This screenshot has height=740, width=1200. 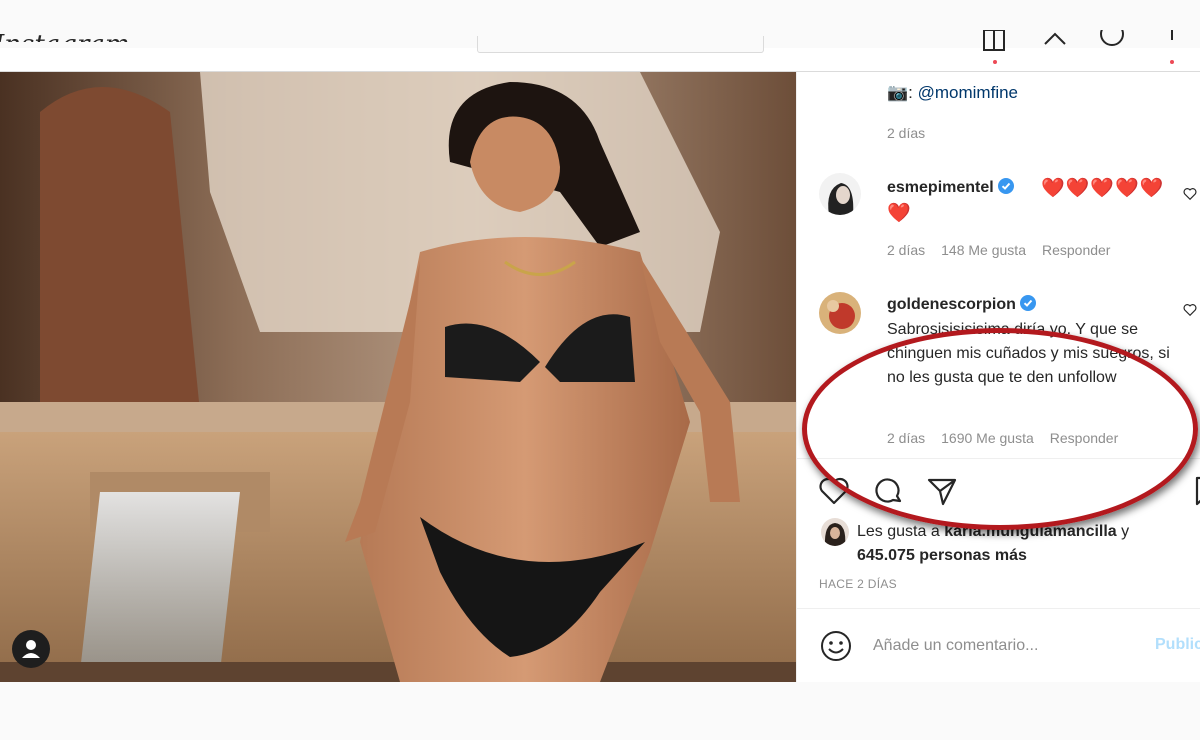 What do you see at coordinates (1103, 188) in the screenshot?
I see `comment-text-hearts: ❤️❤️❤️❤️❤️` at bounding box center [1103, 188].